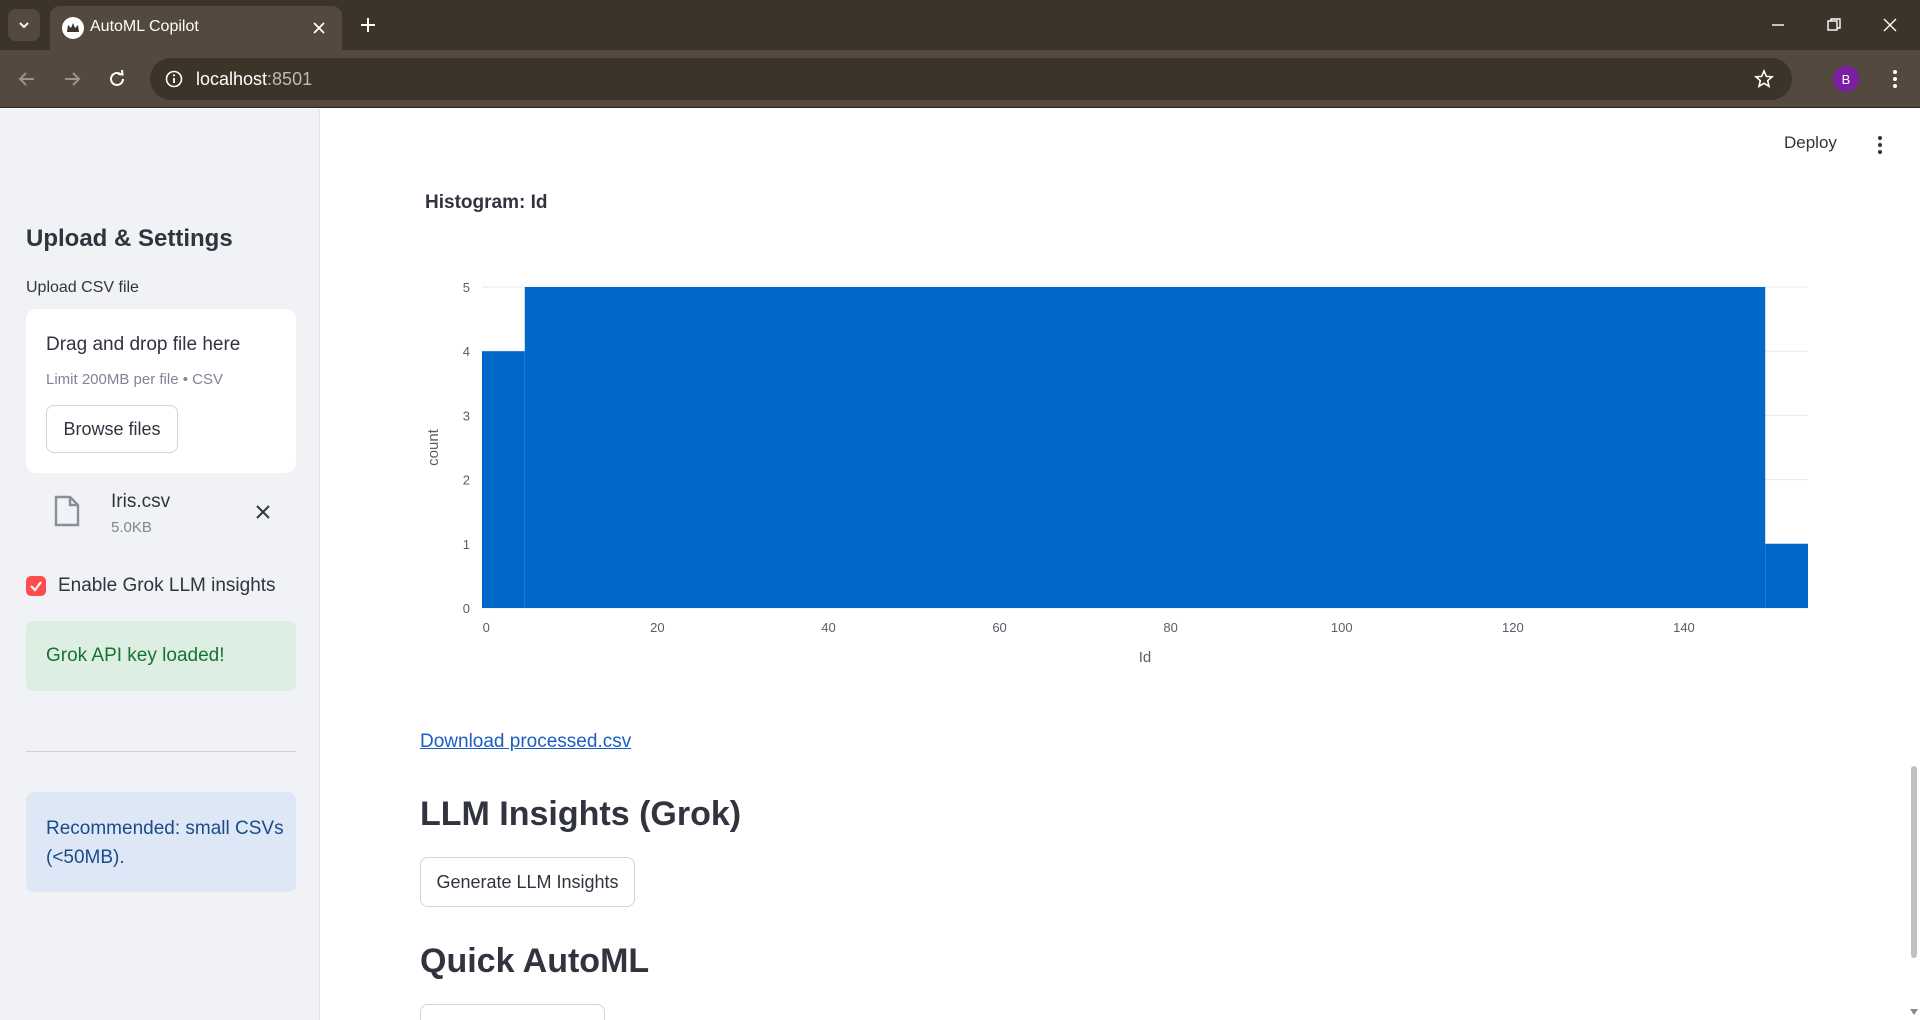  I want to click on success-alert: Grok API key loaded!, so click(161, 656).